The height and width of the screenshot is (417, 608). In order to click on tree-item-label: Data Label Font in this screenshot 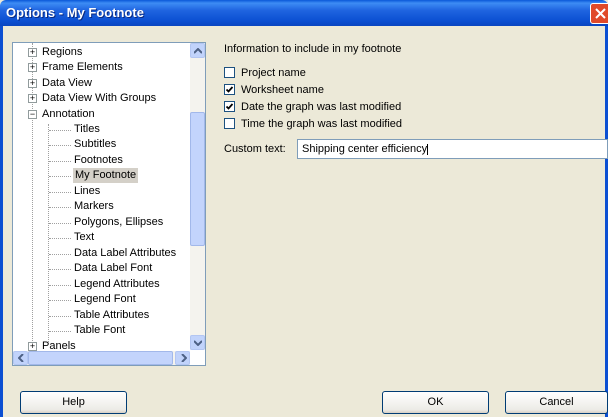, I will do `click(113, 268)`.